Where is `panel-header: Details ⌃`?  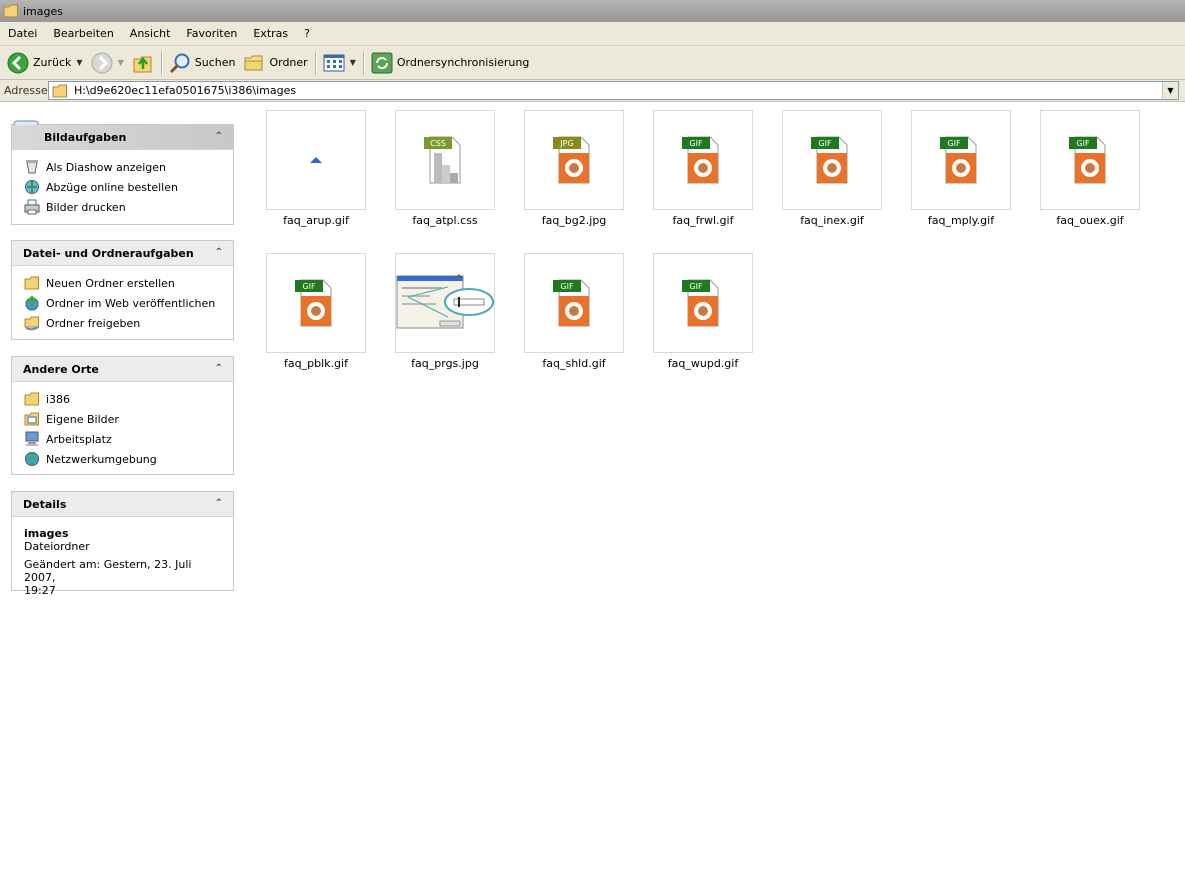
panel-header: Details ⌃ is located at coordinates (122, 504).